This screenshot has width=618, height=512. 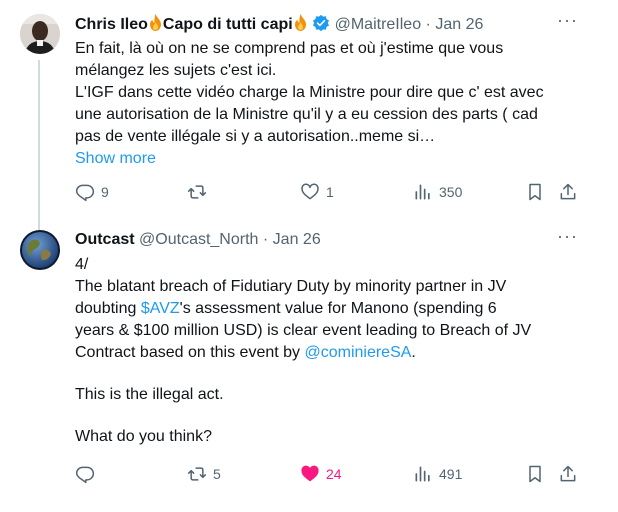 I want to click on views-button: 350, so click(x=437, y=192).